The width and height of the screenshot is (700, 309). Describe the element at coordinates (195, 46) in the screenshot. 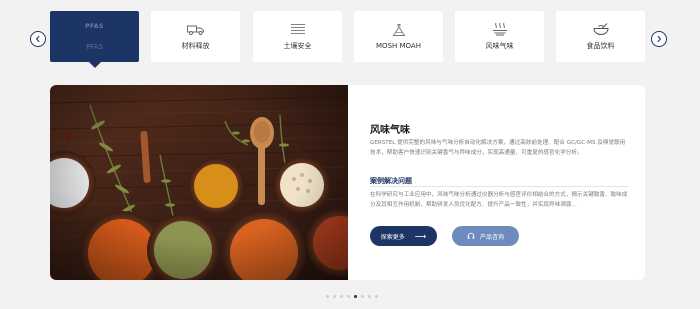

I see `tab-label: 材料释放` at that location.